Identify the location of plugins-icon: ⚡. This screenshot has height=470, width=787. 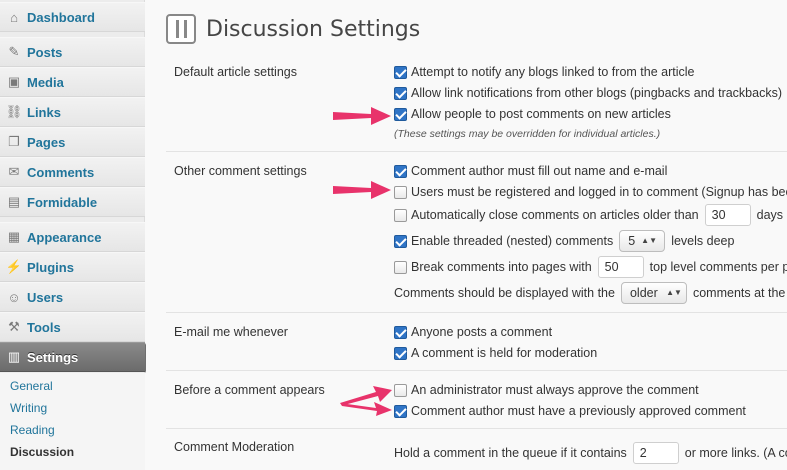
(14, 266).